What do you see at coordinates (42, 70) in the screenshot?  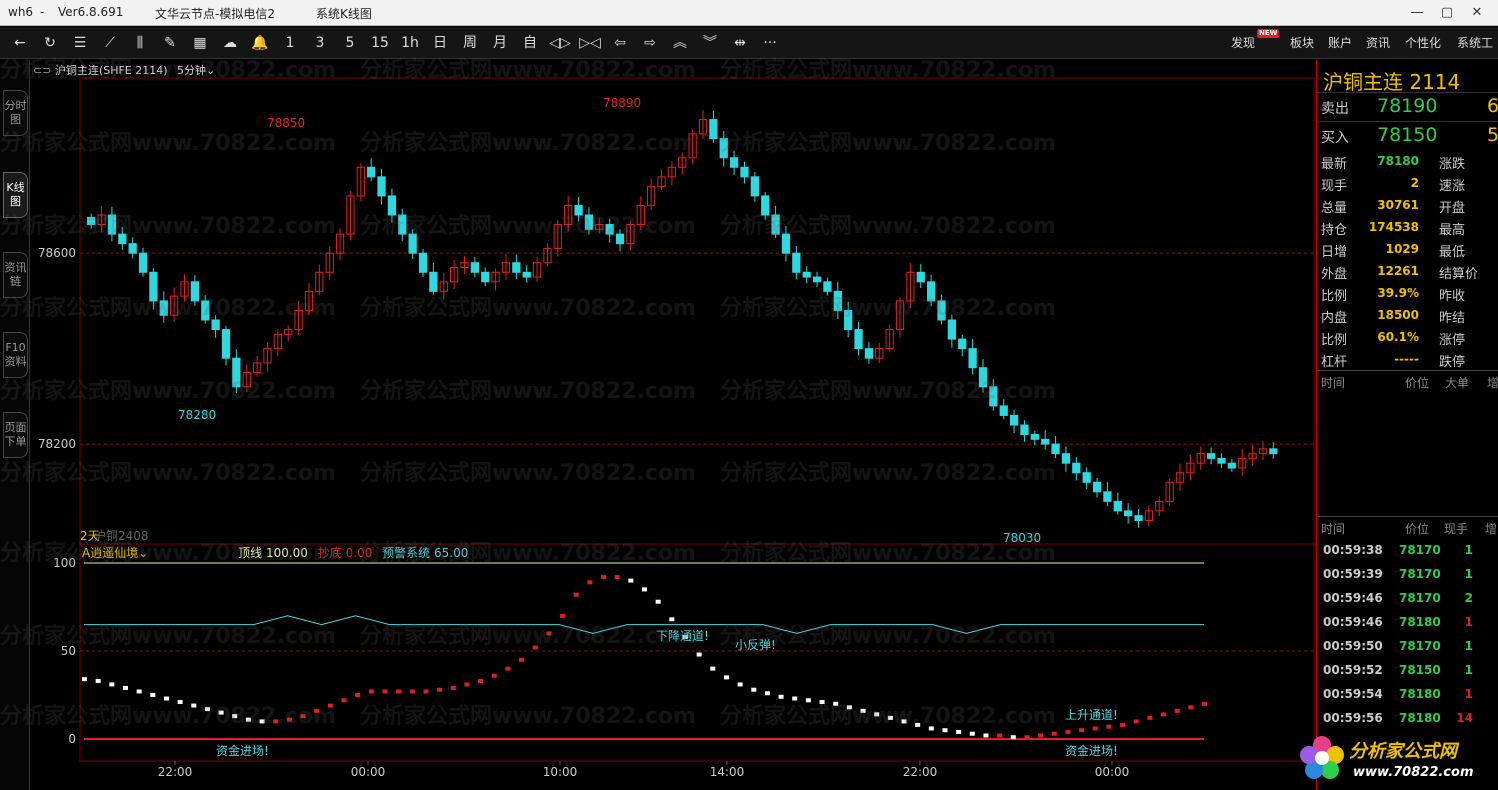 I see `link-icon: ⊂⊃` at bounding box center [42, 70].